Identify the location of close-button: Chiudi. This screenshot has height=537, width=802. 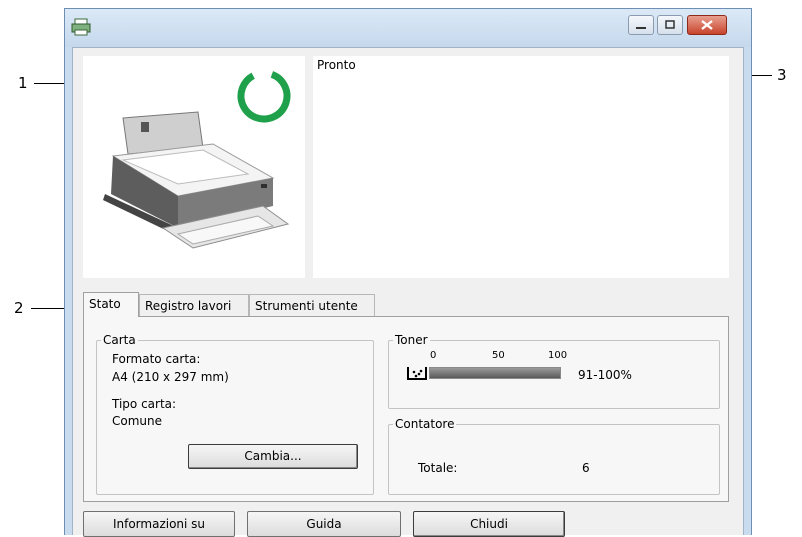
(489, 524).